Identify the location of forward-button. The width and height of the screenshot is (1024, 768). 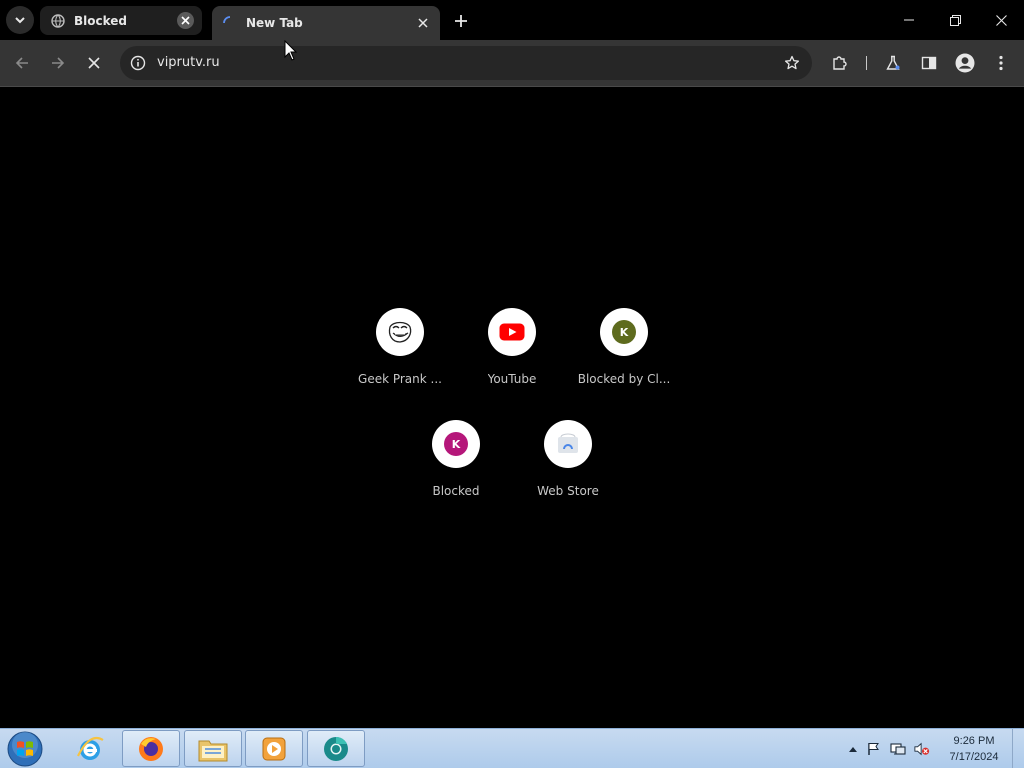
(58, 63).